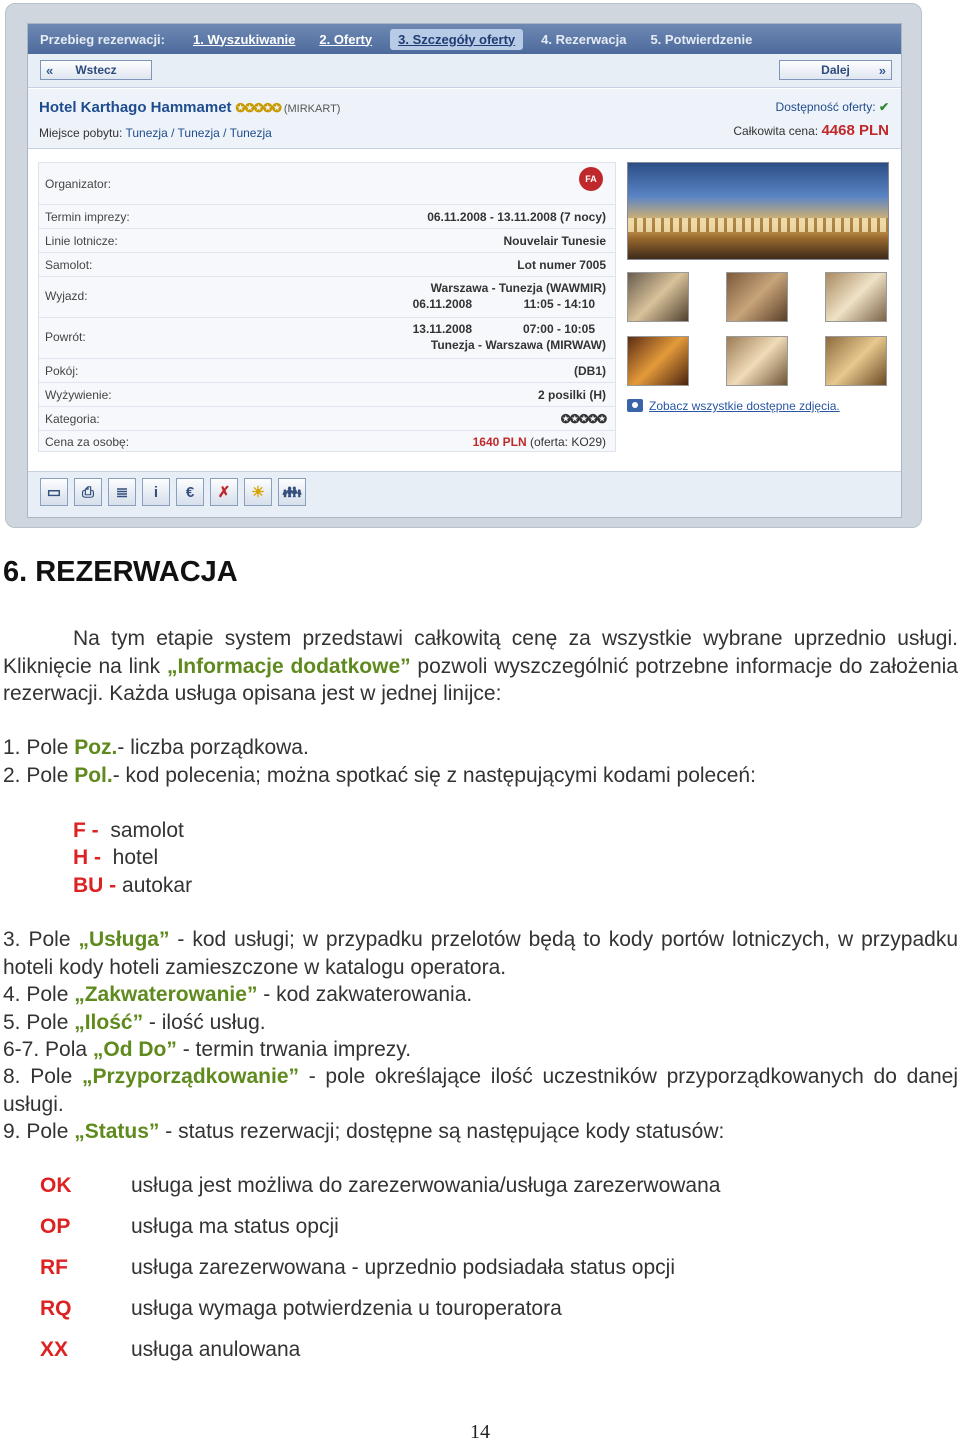 The width and height of the screenshot is (960, 1444). What do you see at coordinates (96, 70) in the screenshot?
I see `back-button: « Wstecz` at bounding box center [96, 70].